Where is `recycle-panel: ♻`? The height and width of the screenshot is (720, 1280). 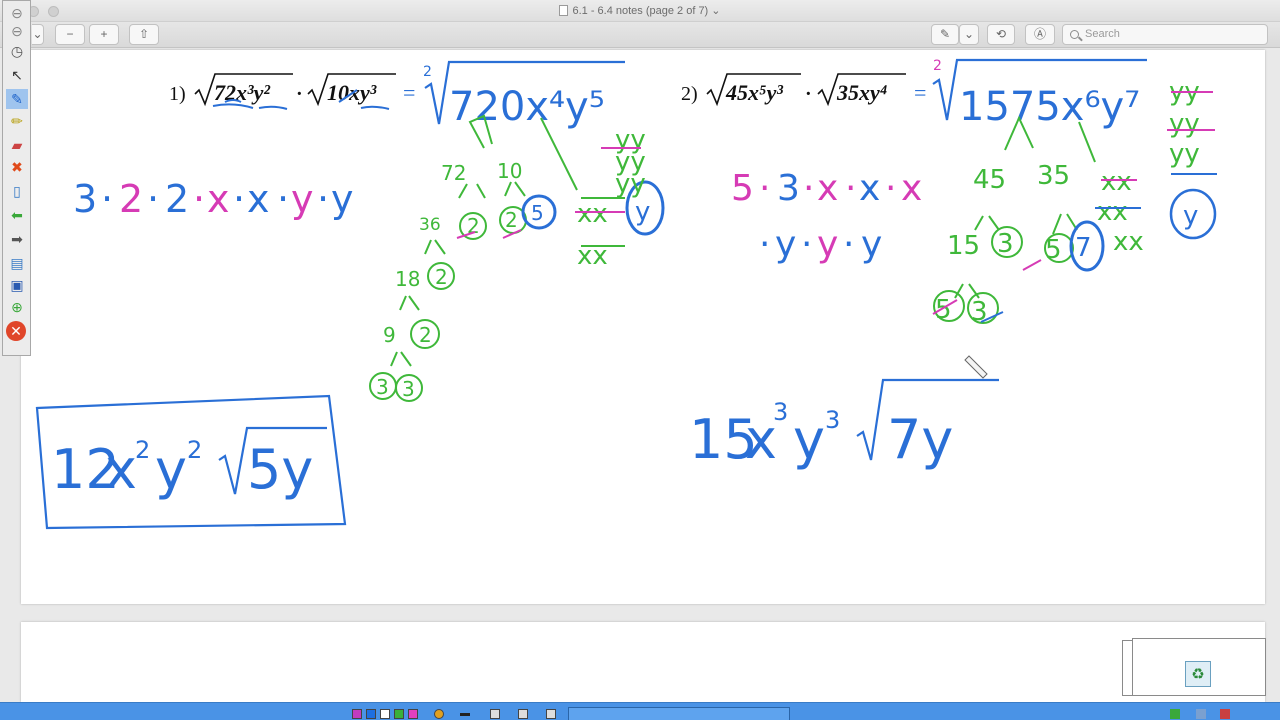 recycle-panel: ♻ is located at coordinates (1199, 667).